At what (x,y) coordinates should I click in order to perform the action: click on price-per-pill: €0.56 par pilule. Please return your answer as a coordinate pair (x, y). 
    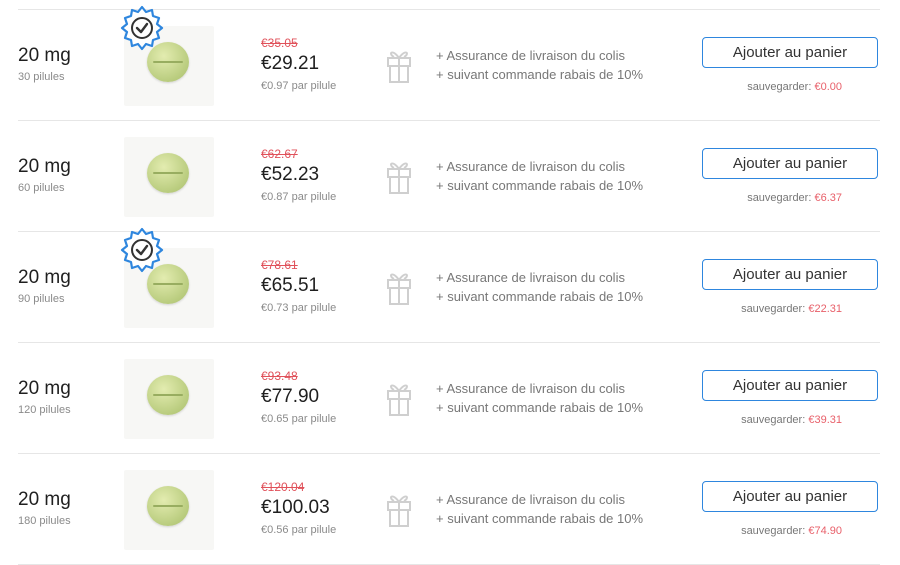
    Looking at the image, I should click on (299, 530).